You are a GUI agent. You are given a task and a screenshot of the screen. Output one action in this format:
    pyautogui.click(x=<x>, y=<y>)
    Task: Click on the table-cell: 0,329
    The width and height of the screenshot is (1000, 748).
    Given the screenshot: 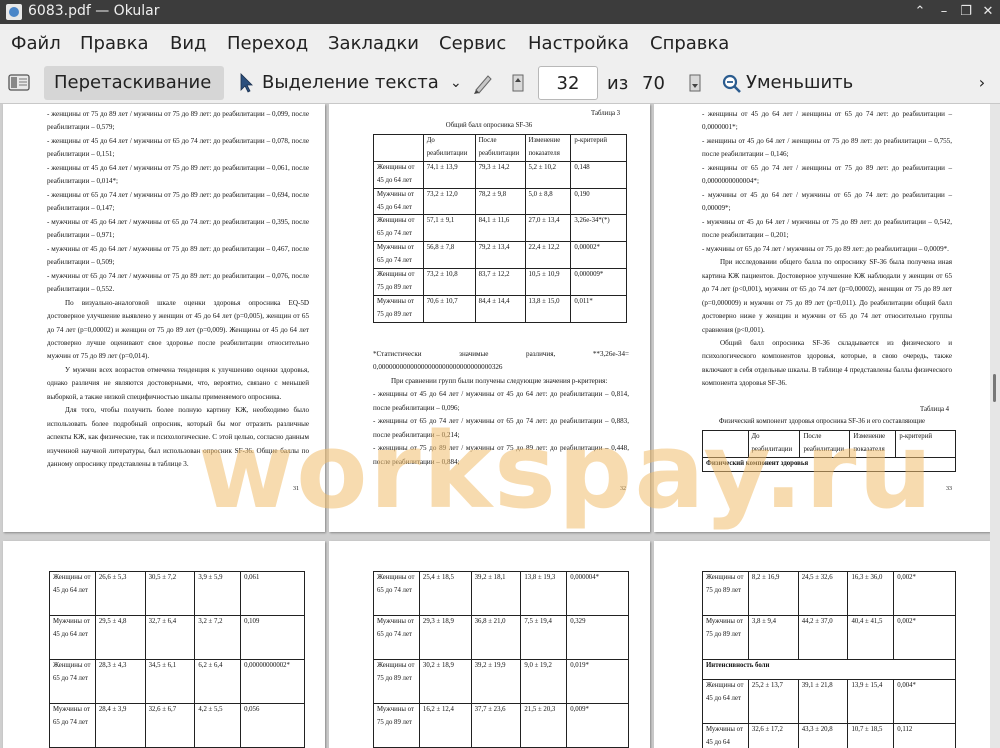 What is the action you would take?
    pyautogui.click(x=597, y=637)
    